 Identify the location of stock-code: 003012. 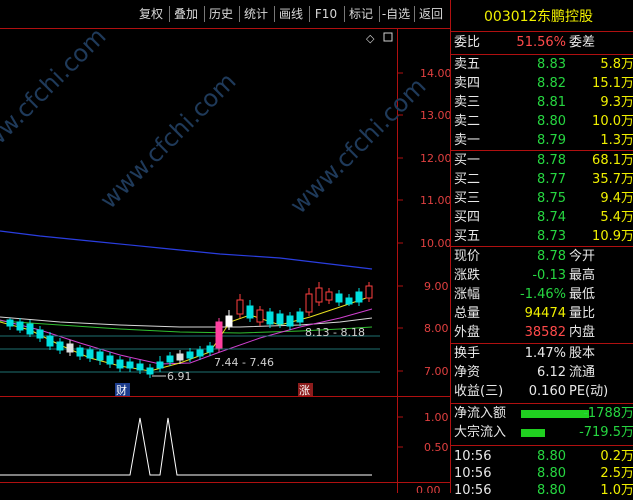
(511, 17).